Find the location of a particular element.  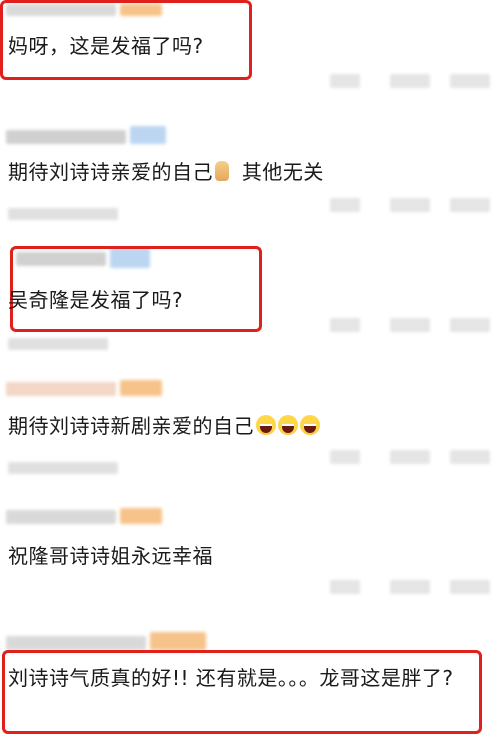

highlight-box is located at coordinates (242, 692).